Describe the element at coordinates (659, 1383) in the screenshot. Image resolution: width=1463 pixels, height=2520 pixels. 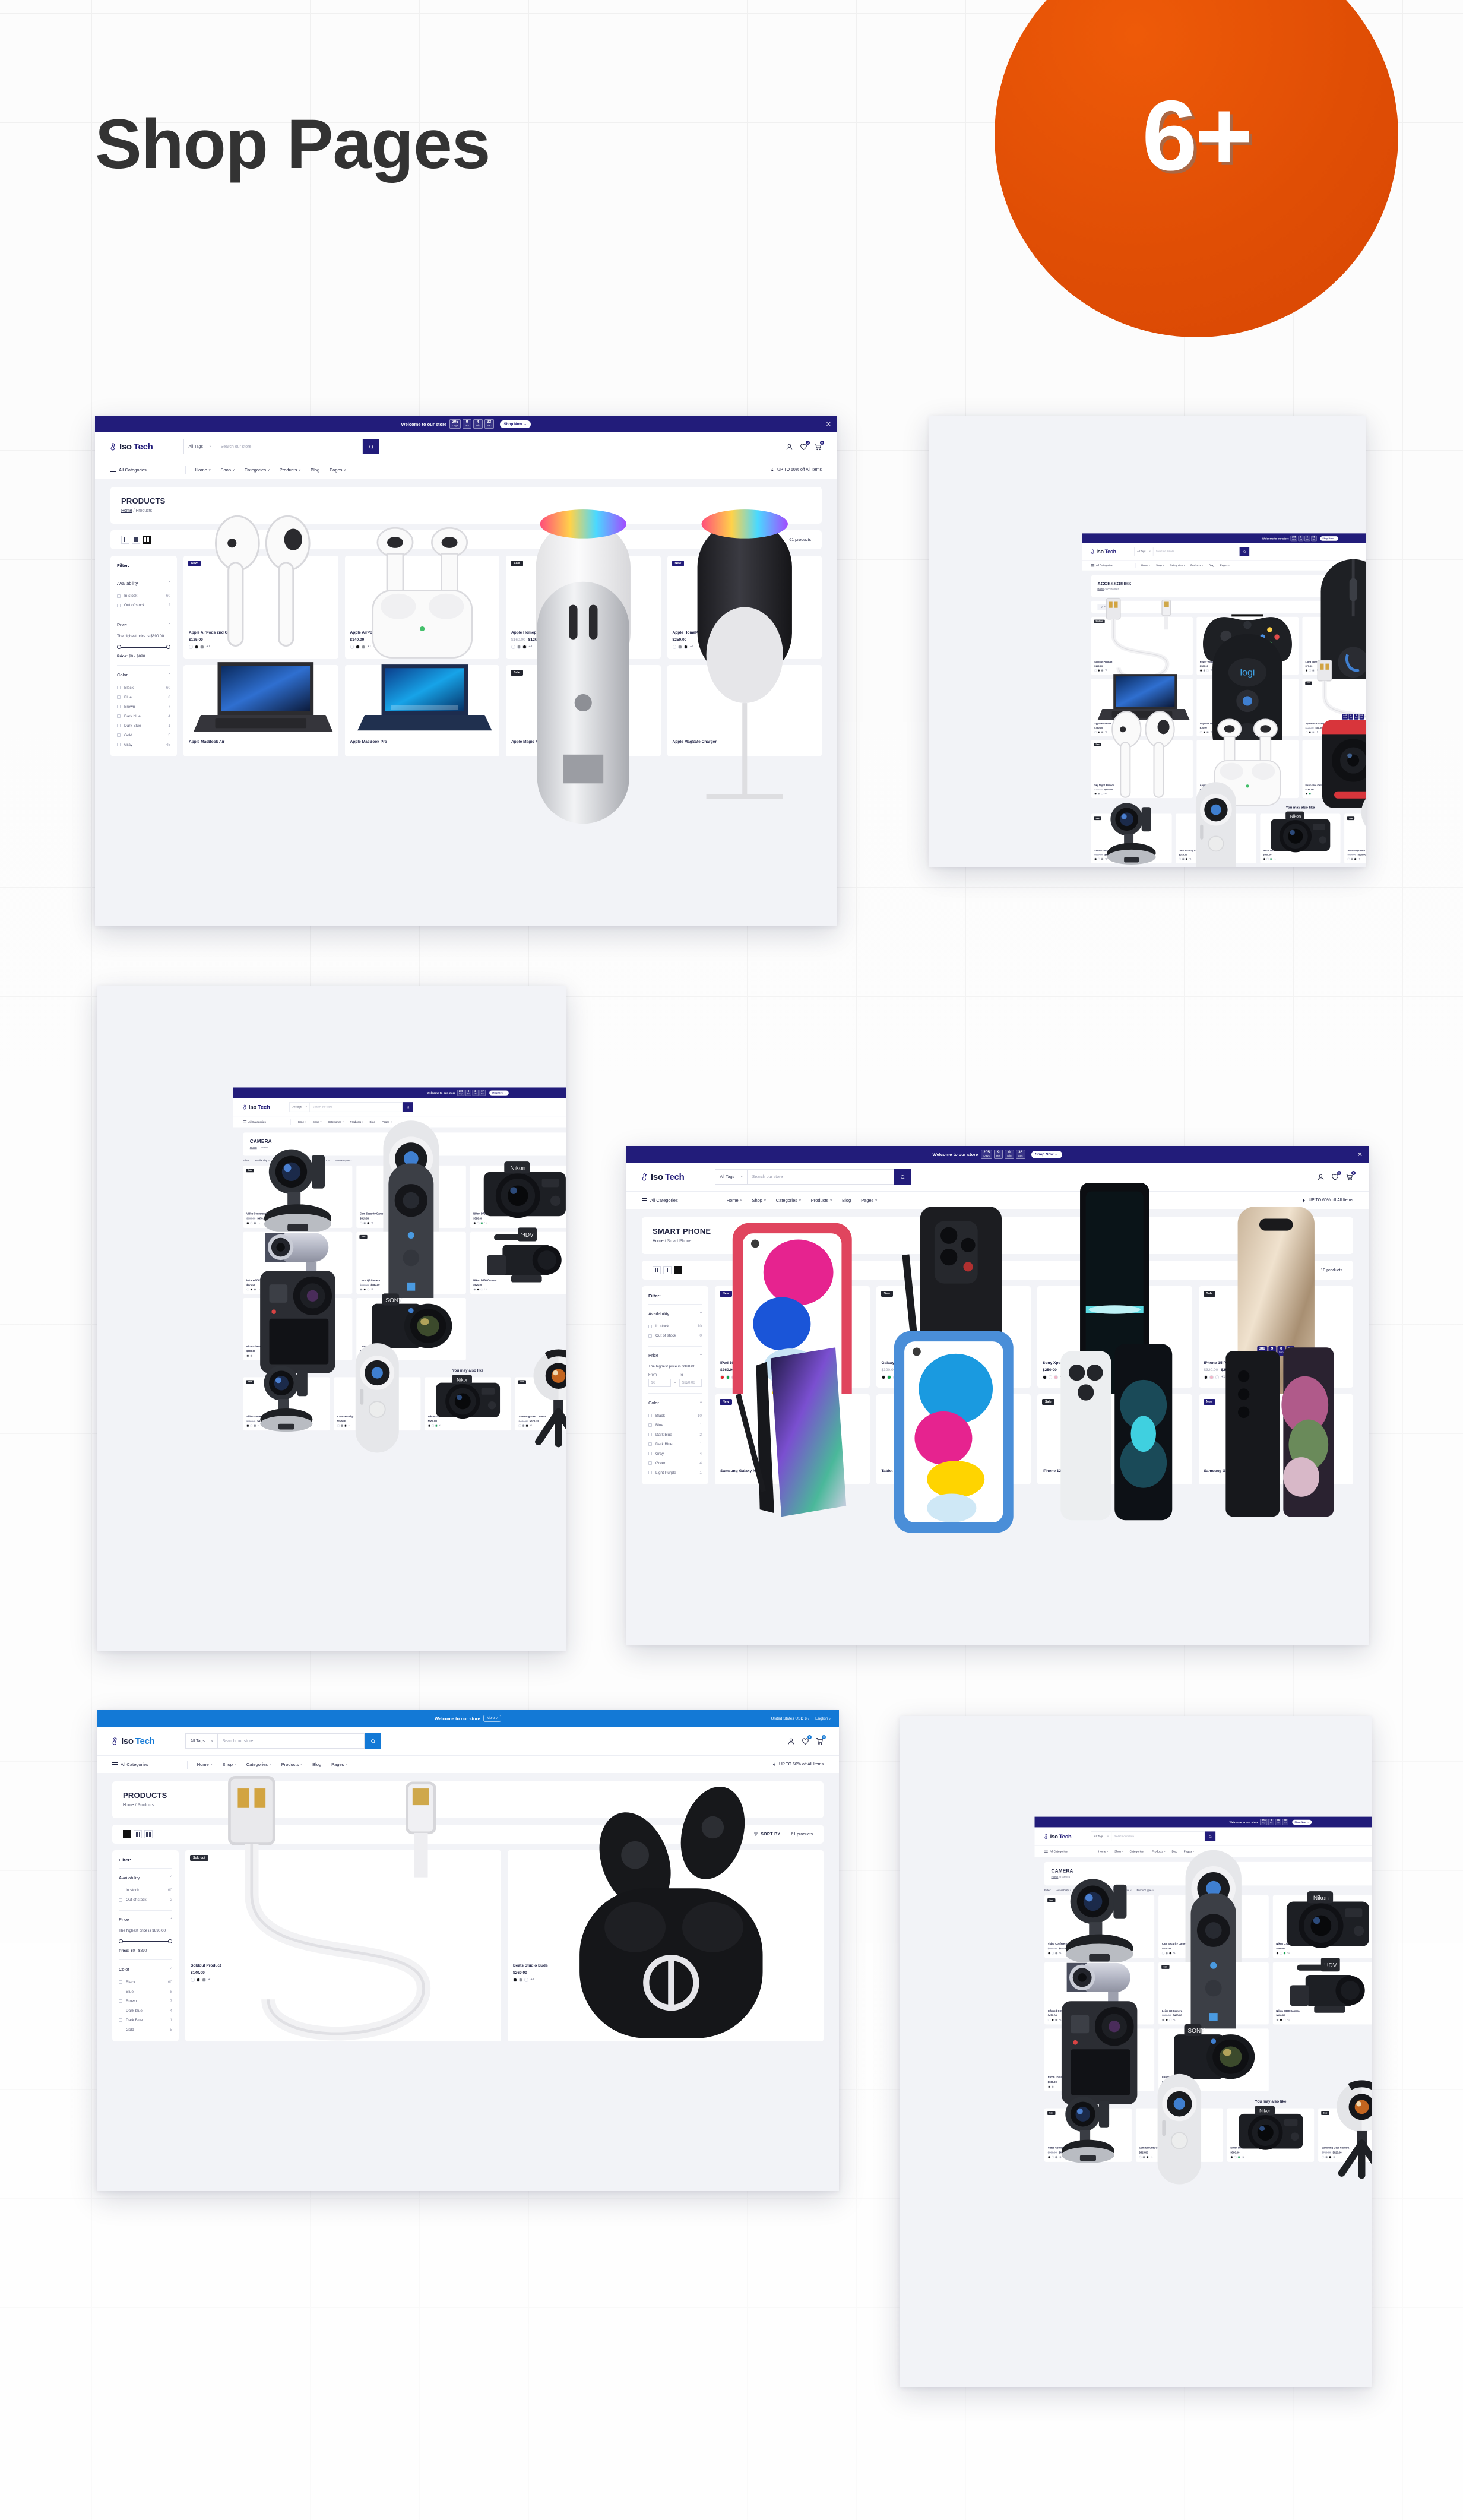
I see `price-from-input: $0` at that location.